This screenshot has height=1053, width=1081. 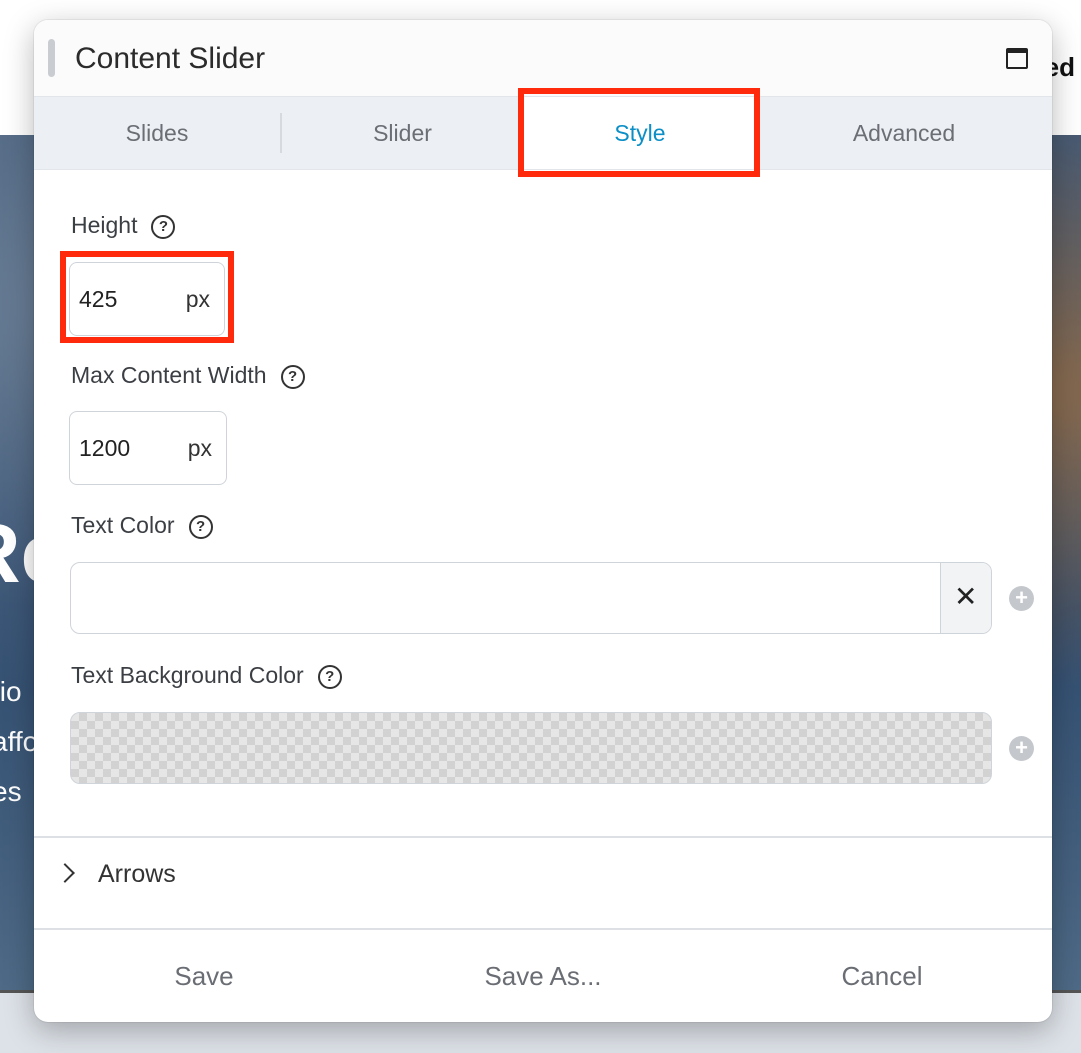 What do you see at coordinates (11, 791) in the screenshot?
I see `hero-line: es` at bounding box center [11, 791].